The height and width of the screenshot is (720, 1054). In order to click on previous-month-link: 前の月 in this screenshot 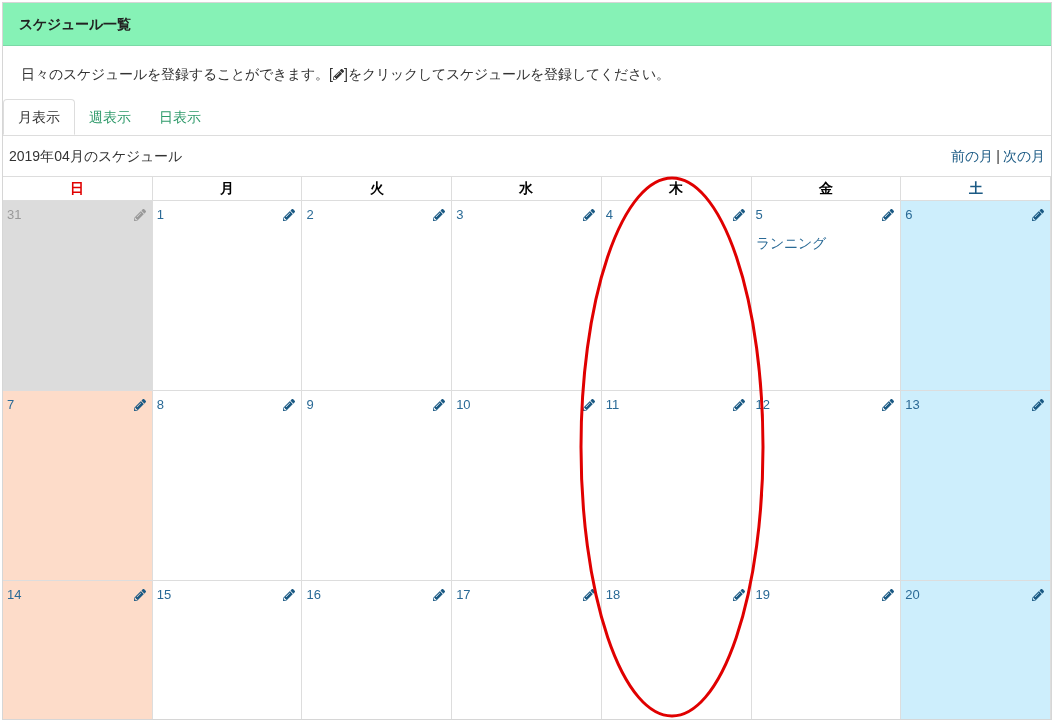, I will do `click(972, 156)`.